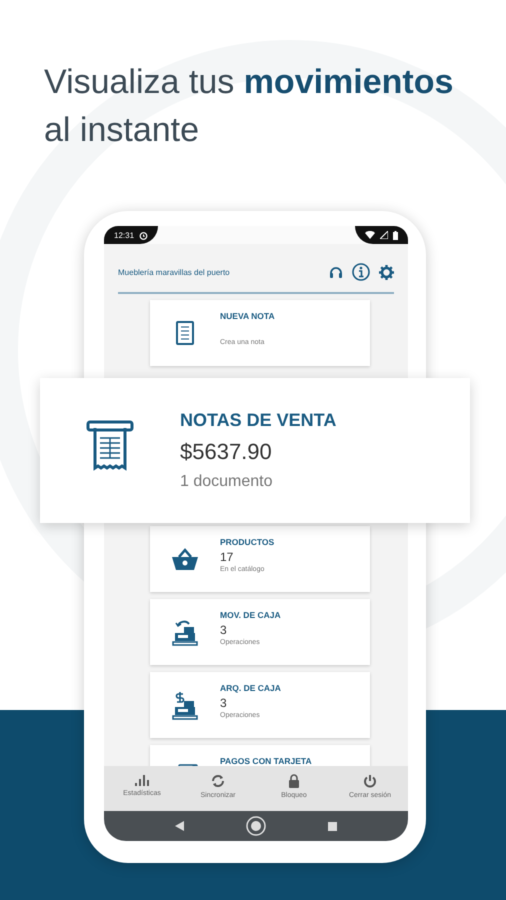  What do you see at coordinates (174, 272) in the screenshot?
I see `app-title: Mueblería maravillas del puerto` at bounding box center [174, 272].